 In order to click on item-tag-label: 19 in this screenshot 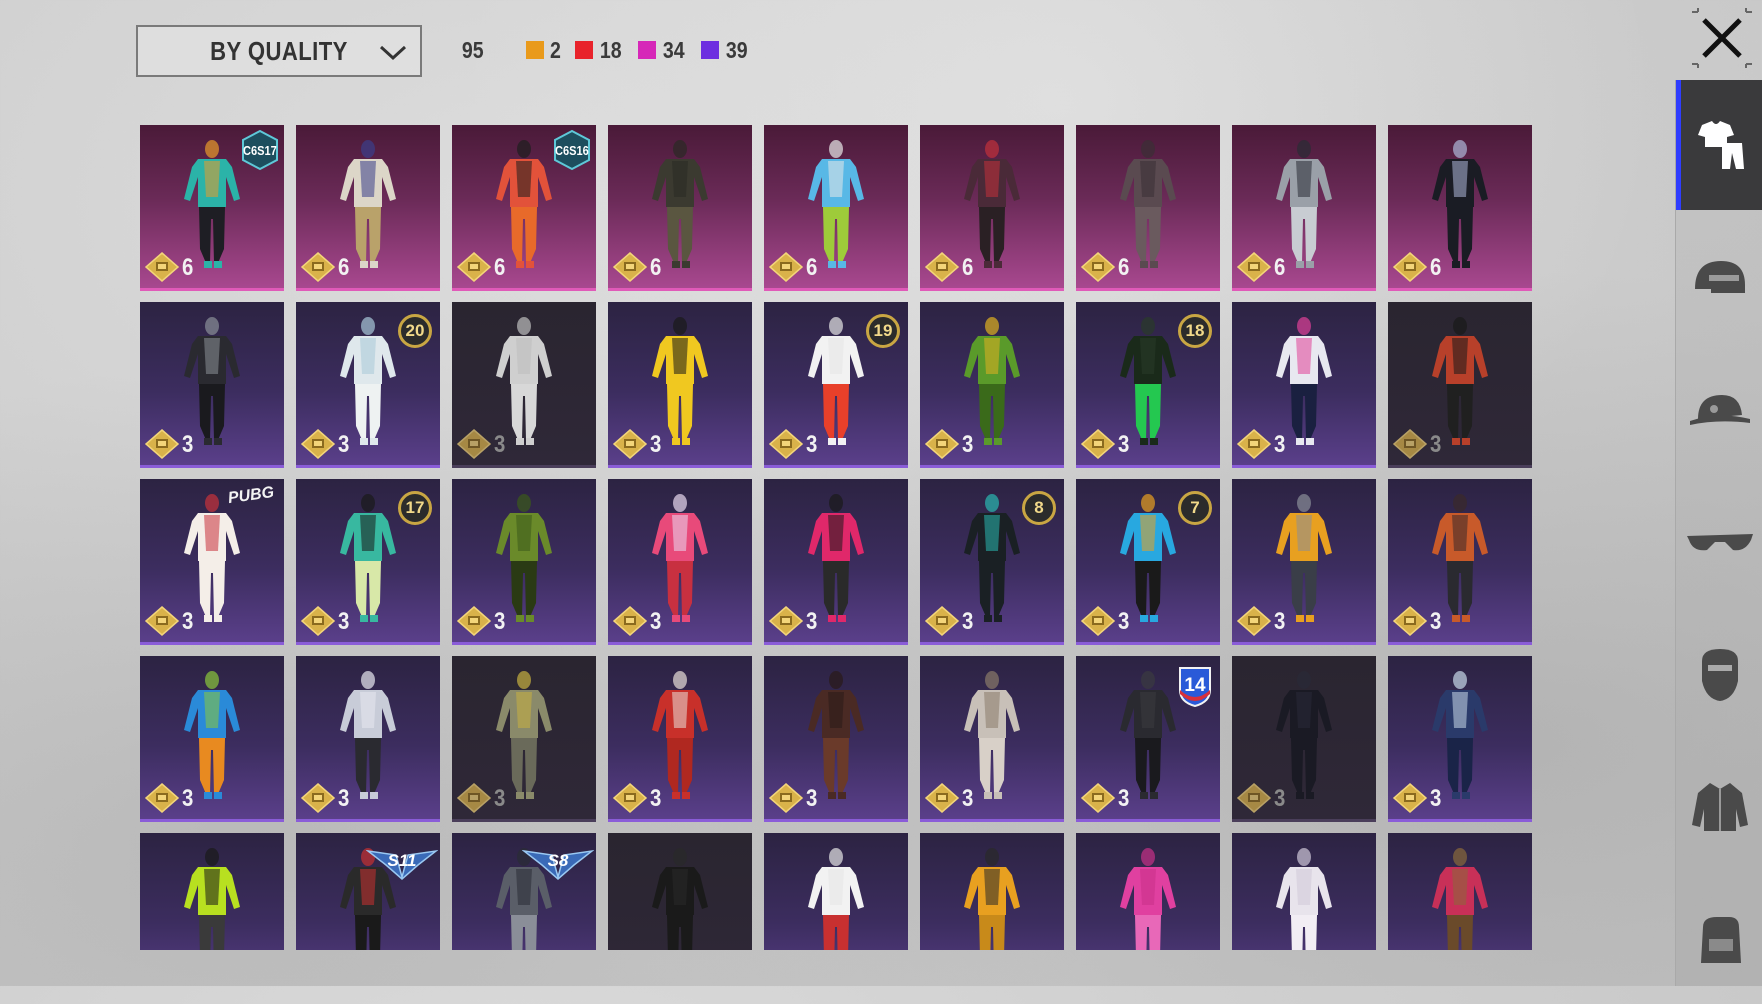, I will do `click(883, 330)`.